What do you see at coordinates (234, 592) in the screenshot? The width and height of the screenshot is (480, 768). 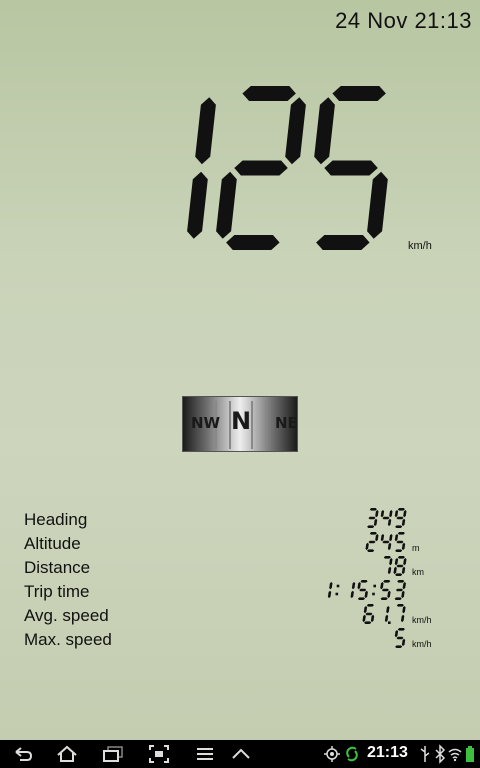 I see `stat-row-trip-time: Trip time` at bounding box center [234, 592].